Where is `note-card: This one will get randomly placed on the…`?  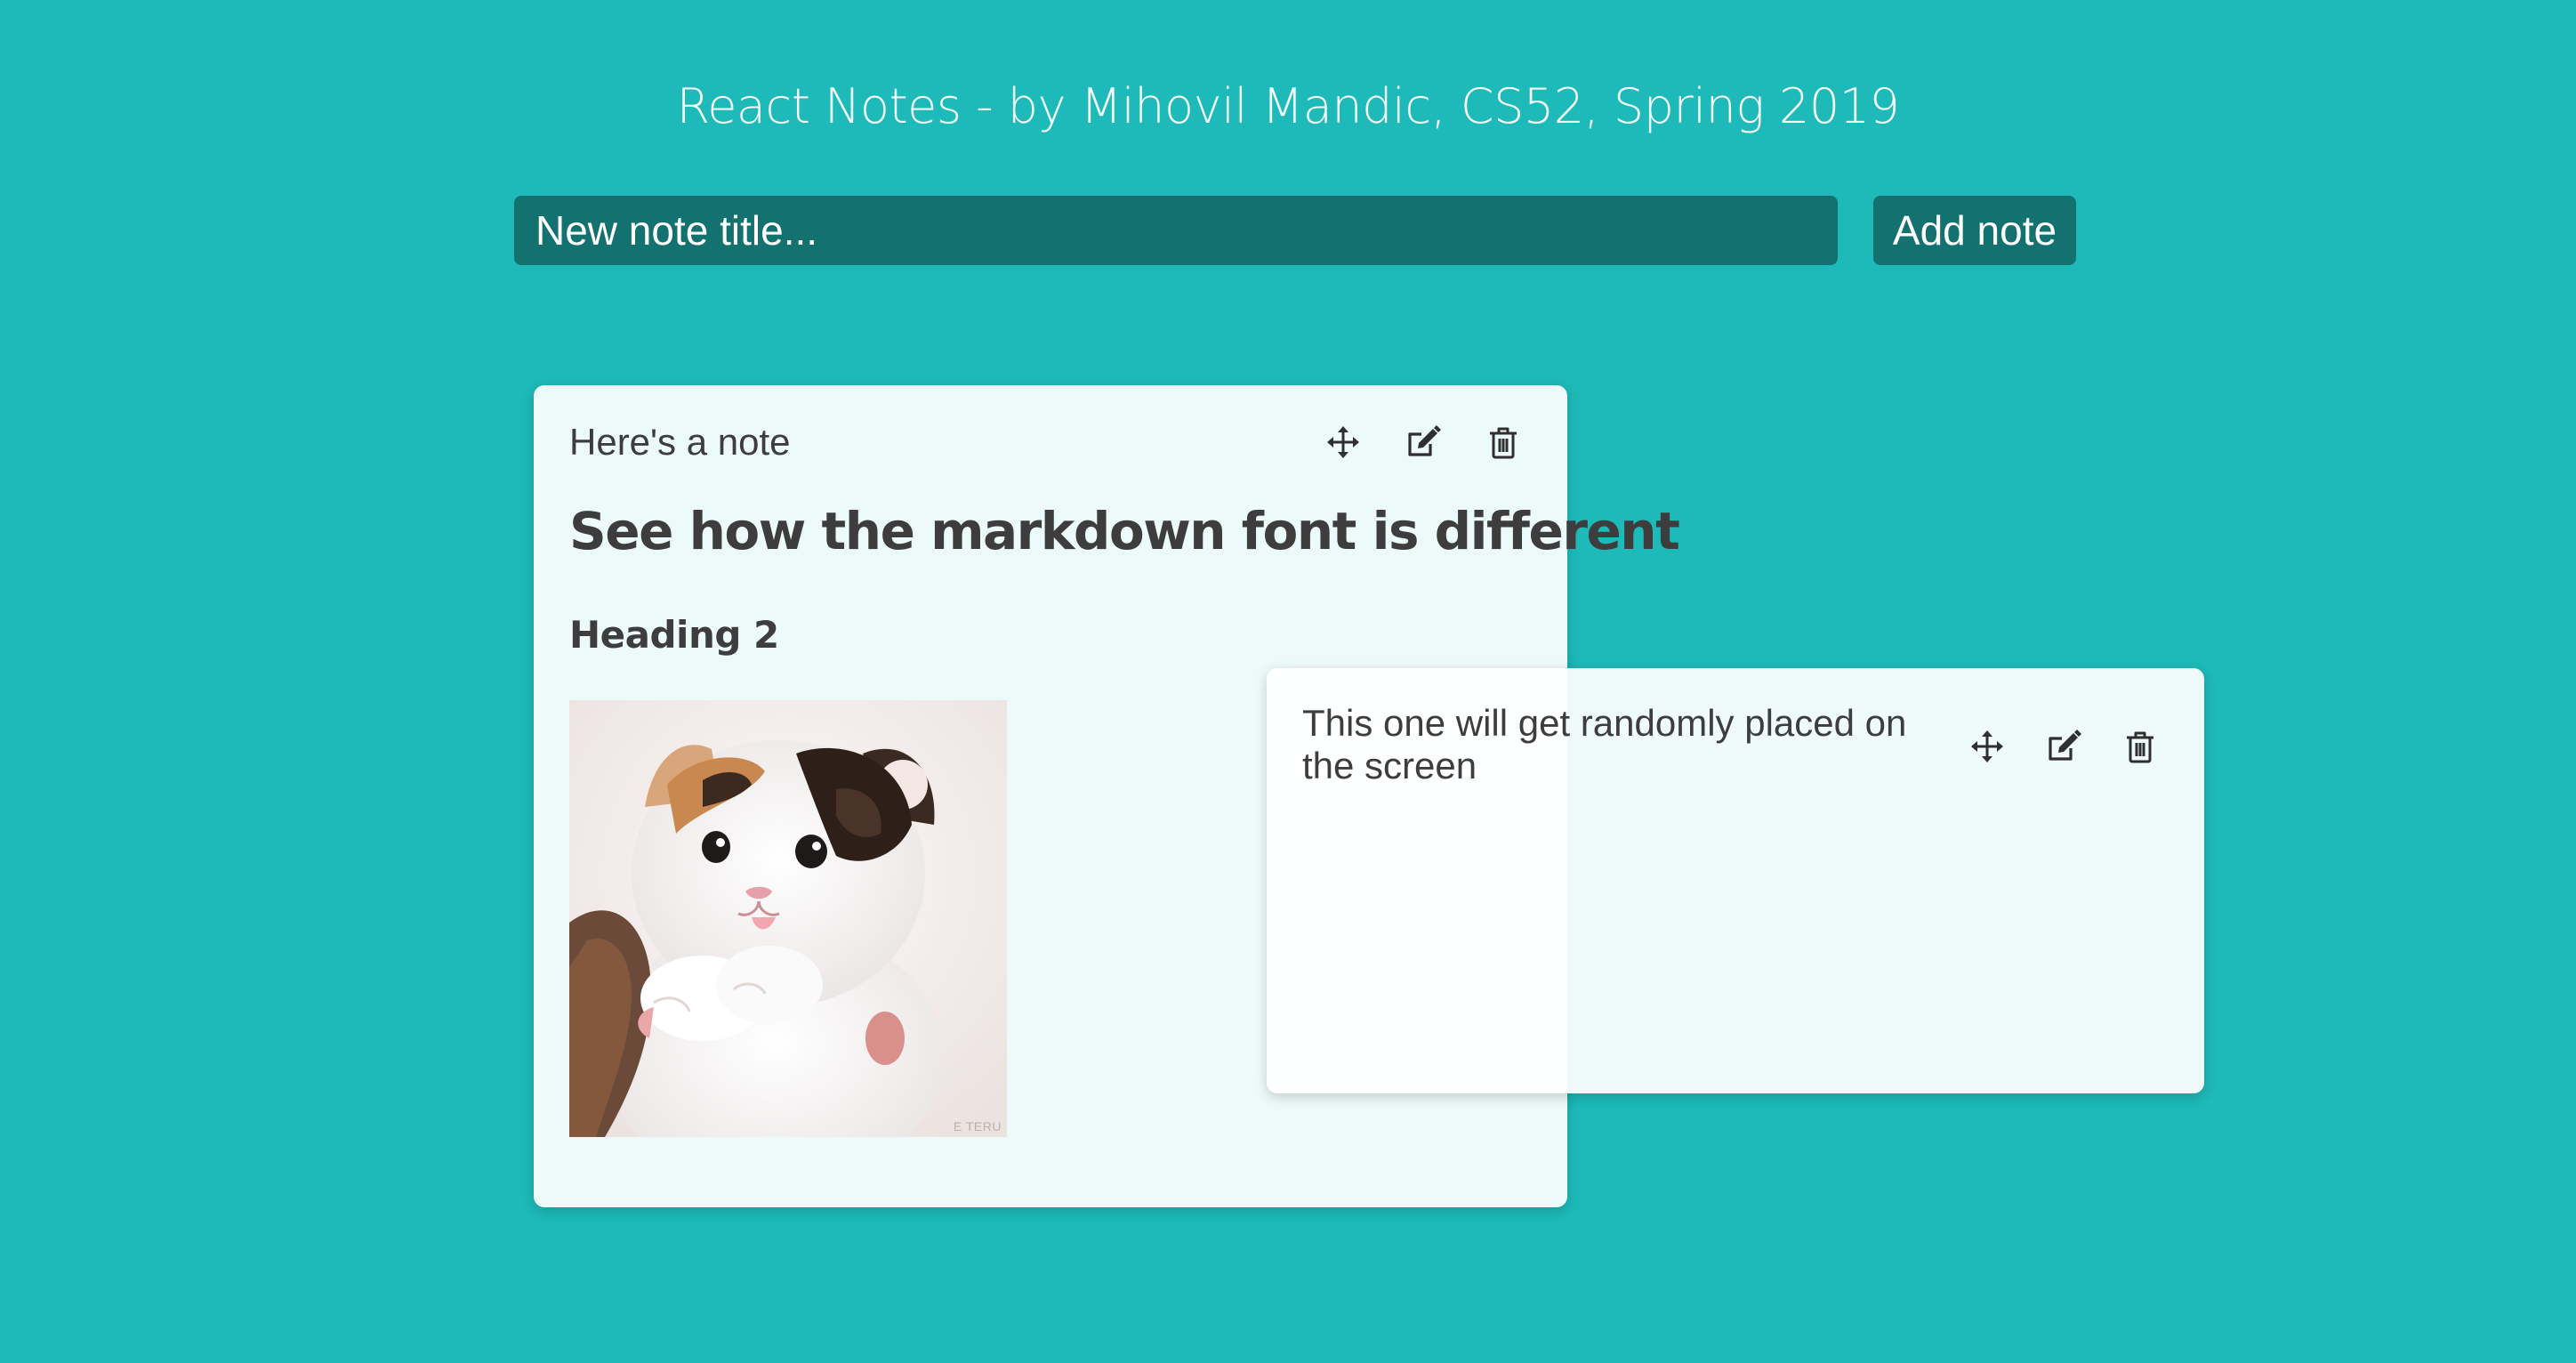 note-card: This one will get randomly placed on the… is located at coordinates (1735, 880).